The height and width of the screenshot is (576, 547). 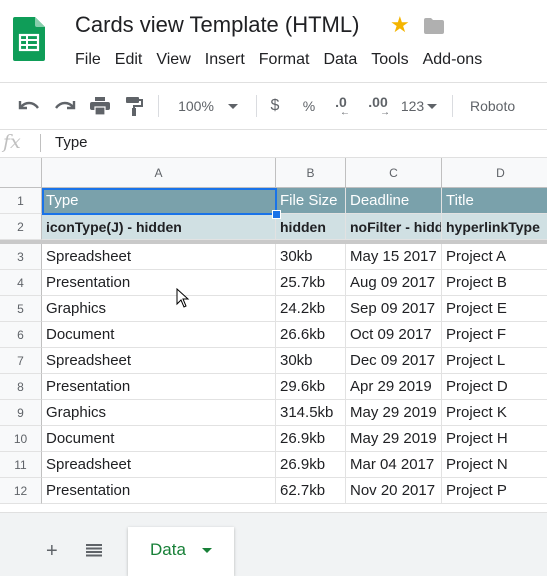 What do you see at coordinates (159, 387) in the screenshot?
I see `cell-a8: Presentation` at bounding box center [159, 387].